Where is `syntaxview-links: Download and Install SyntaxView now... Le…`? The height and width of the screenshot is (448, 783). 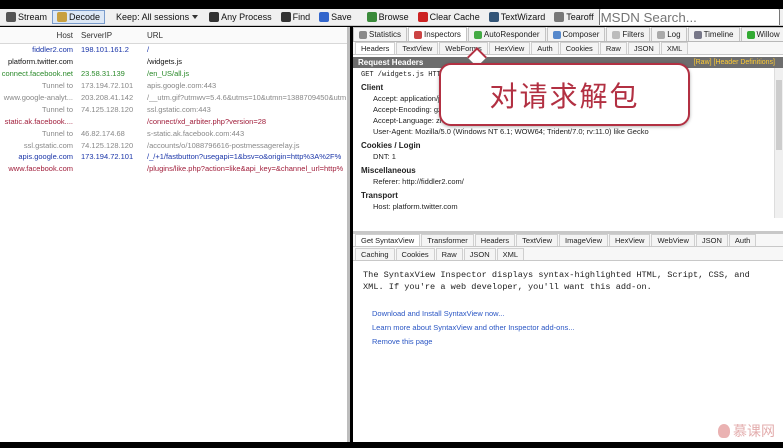 syntaxview-links: Download and Install SyntaxView now... Le… is located at coordinates (568, 321).